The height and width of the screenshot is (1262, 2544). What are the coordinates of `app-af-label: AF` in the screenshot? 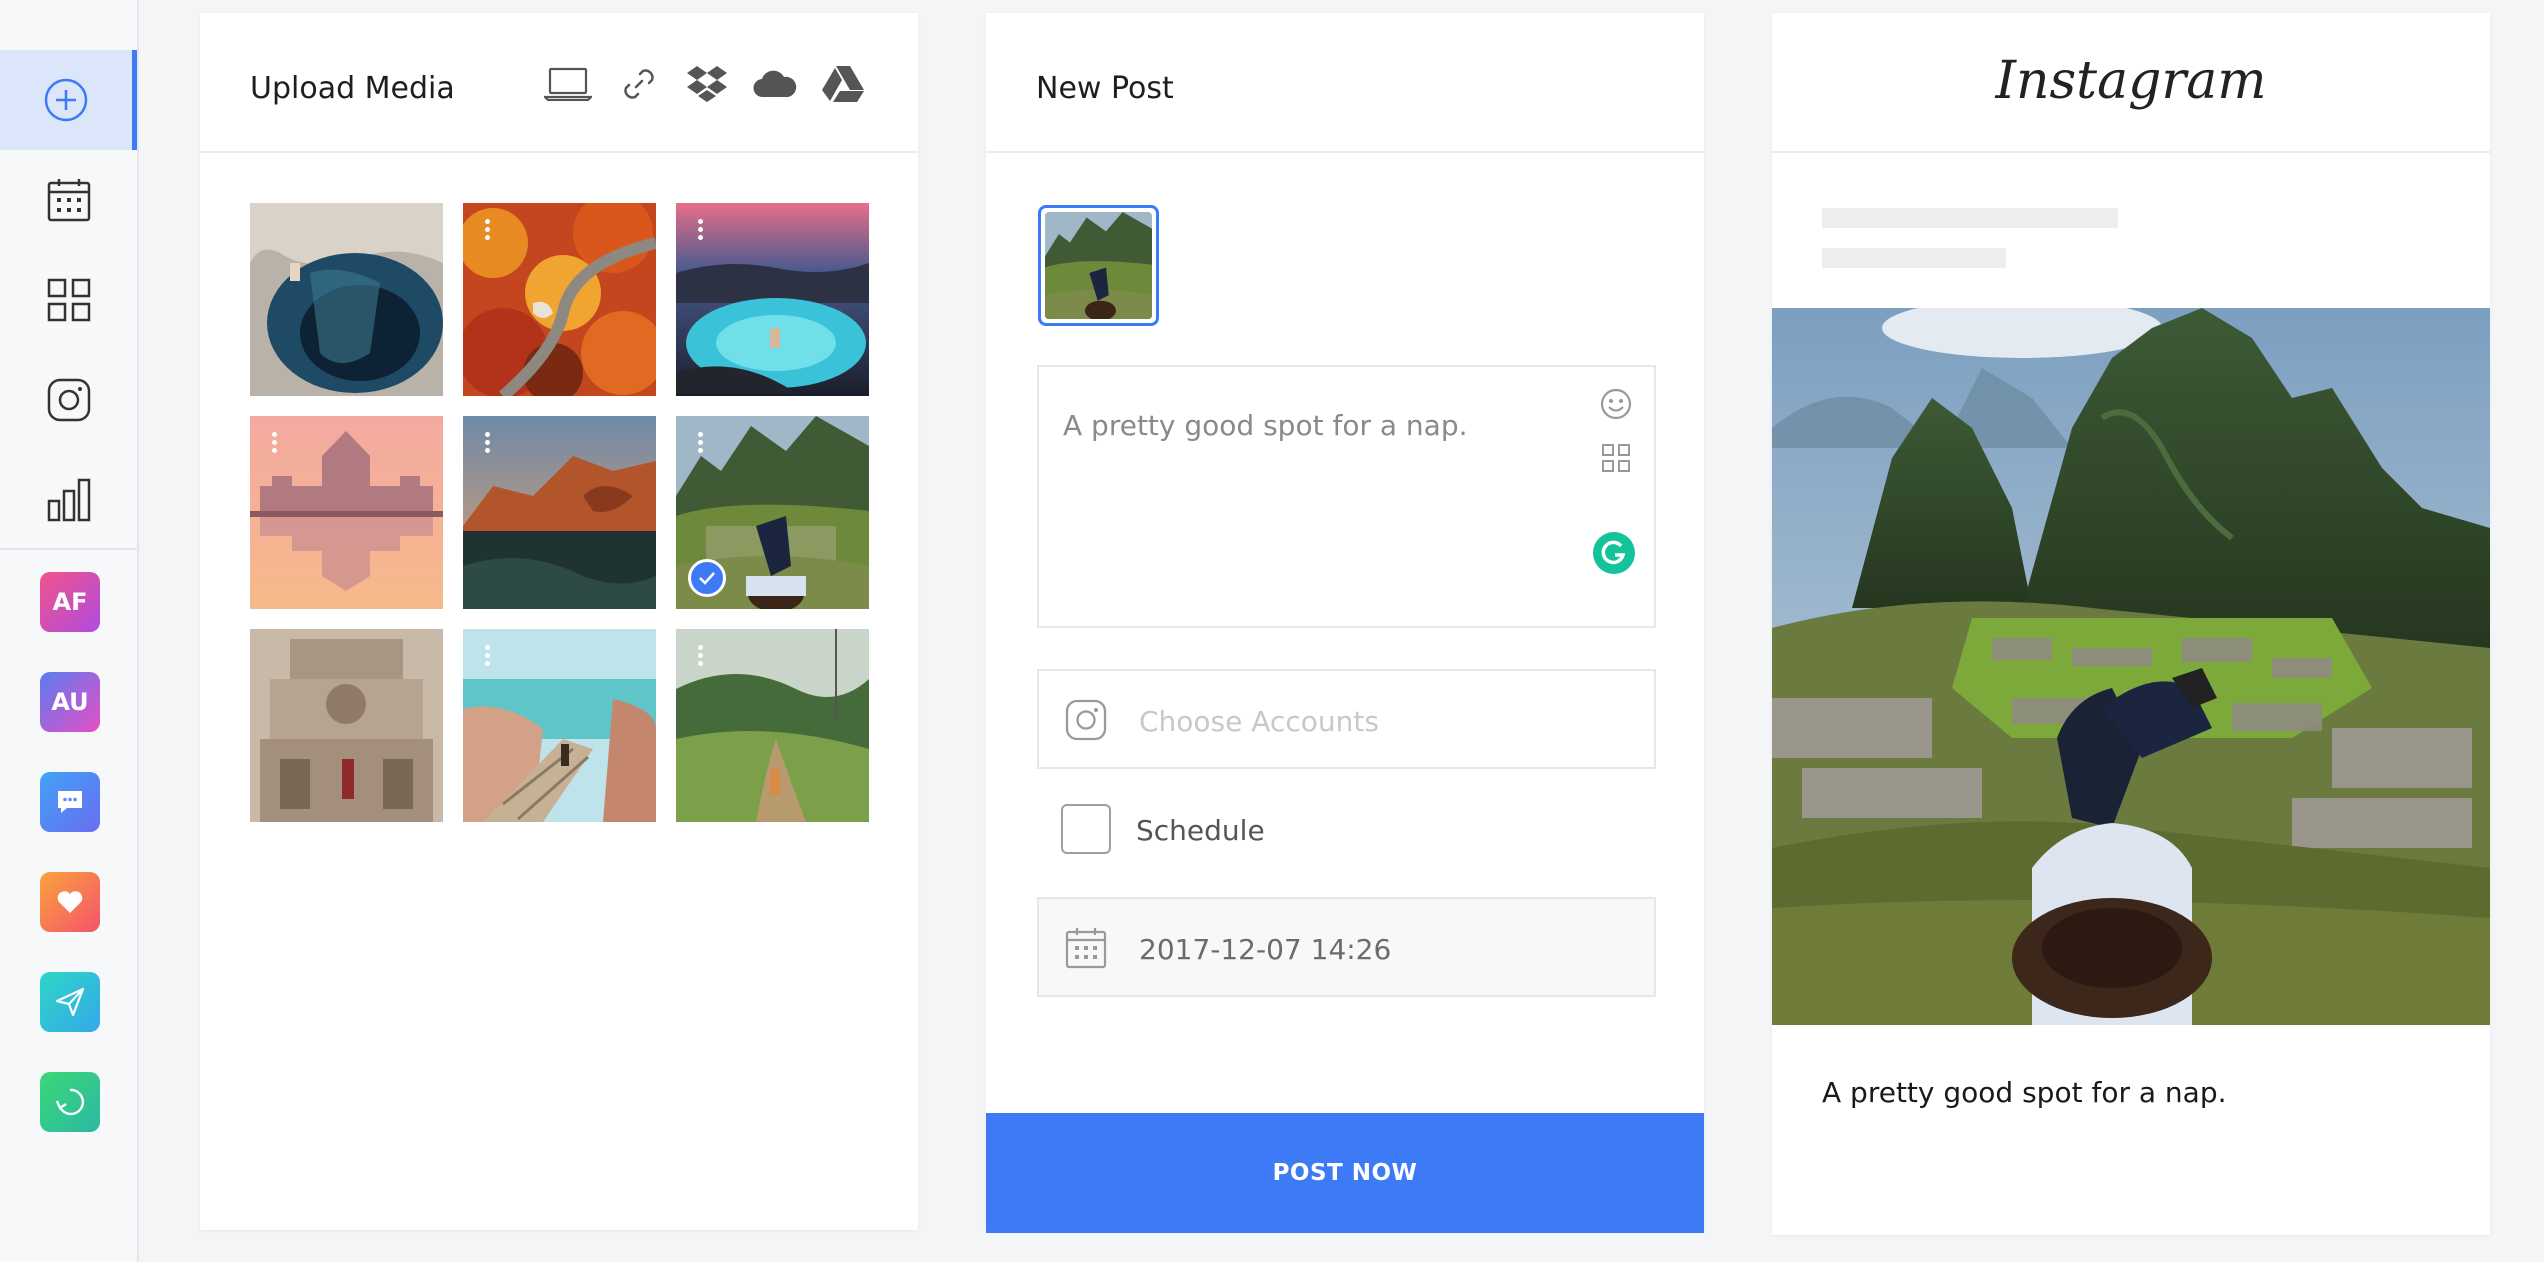 It's located at (70, 602).